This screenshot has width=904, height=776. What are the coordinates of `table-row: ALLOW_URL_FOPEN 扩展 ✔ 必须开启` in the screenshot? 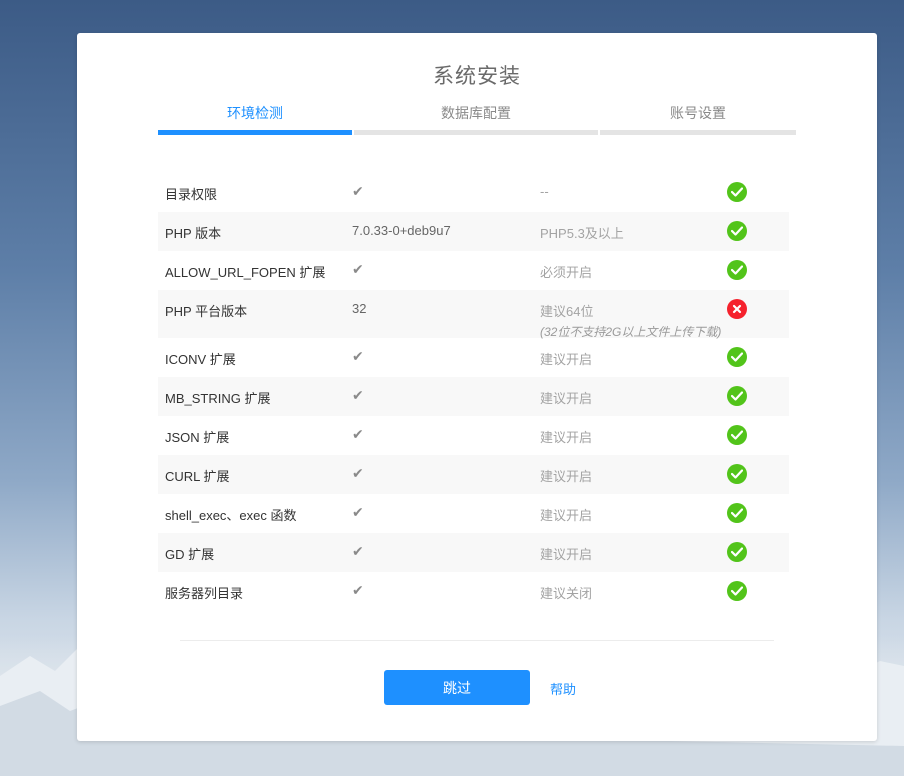 It's located at (473, 270).